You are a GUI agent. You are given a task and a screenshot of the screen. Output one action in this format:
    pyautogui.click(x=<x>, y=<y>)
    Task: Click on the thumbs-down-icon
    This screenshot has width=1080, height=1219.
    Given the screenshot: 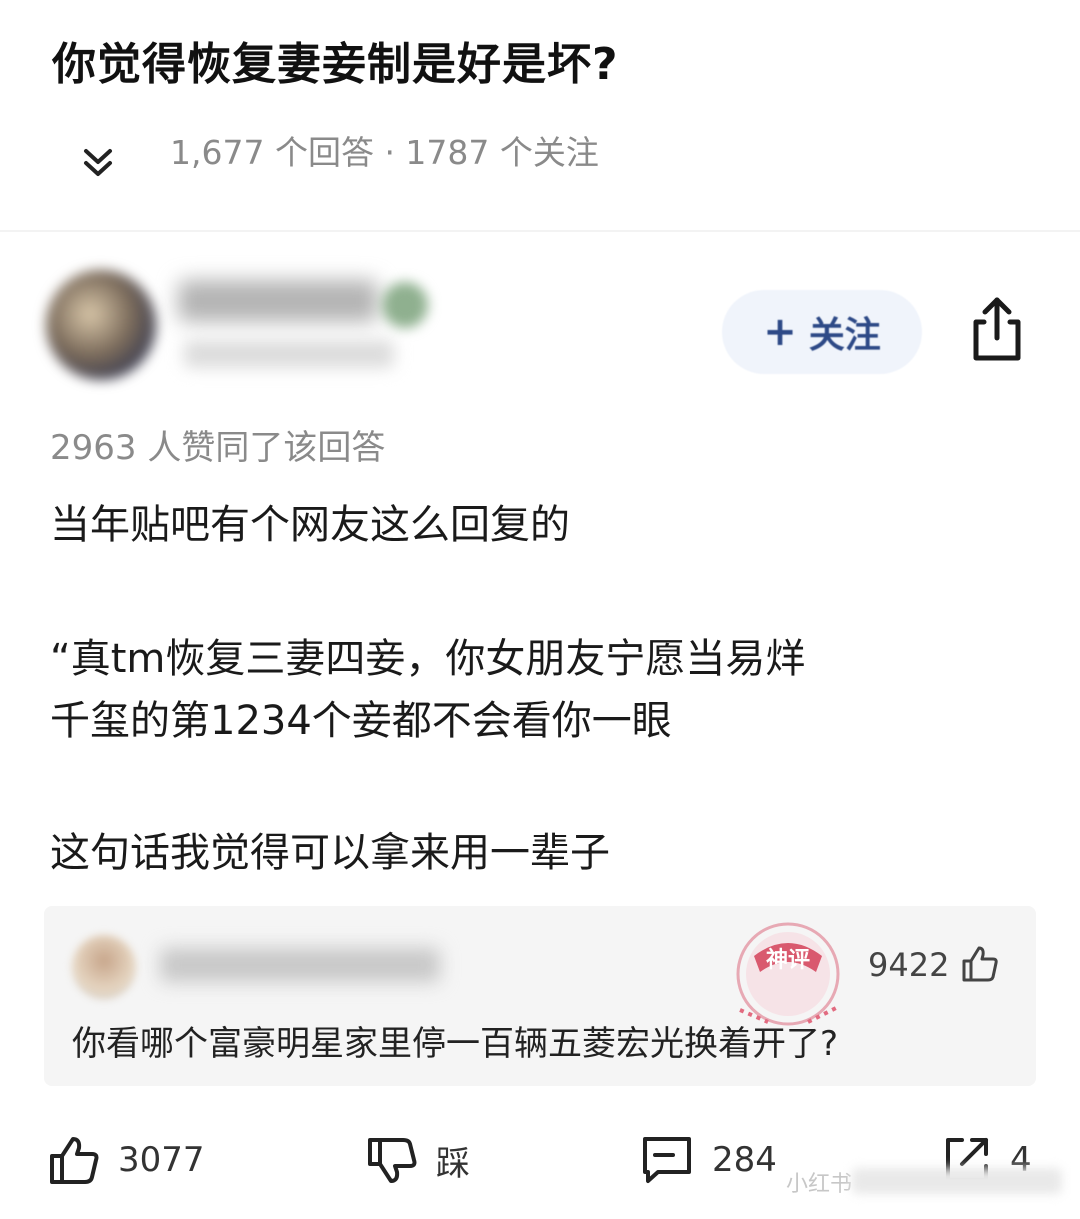 What is the action you would take?
    pyautogui.click(x=392, y=1160)
    